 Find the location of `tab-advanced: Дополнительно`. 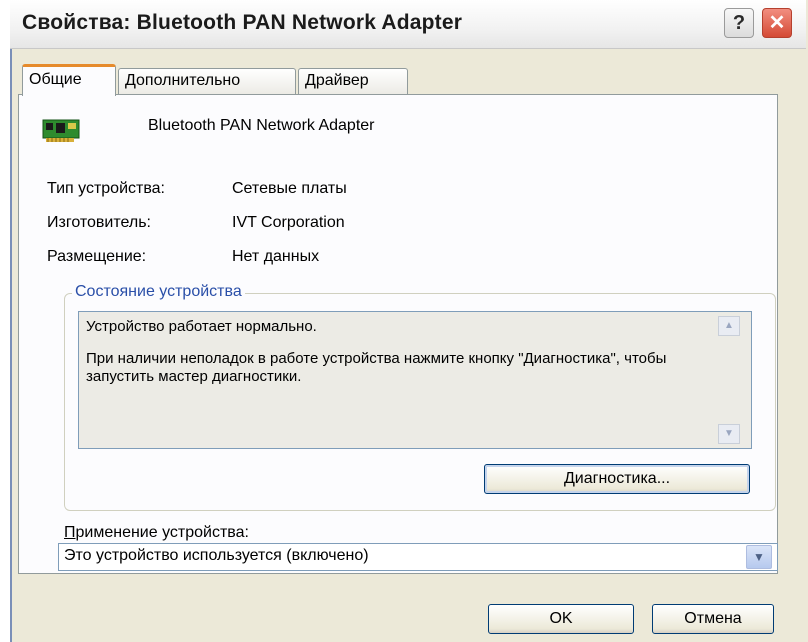

tab-advanced: Дополнительно is located at coordinates (207, 81).